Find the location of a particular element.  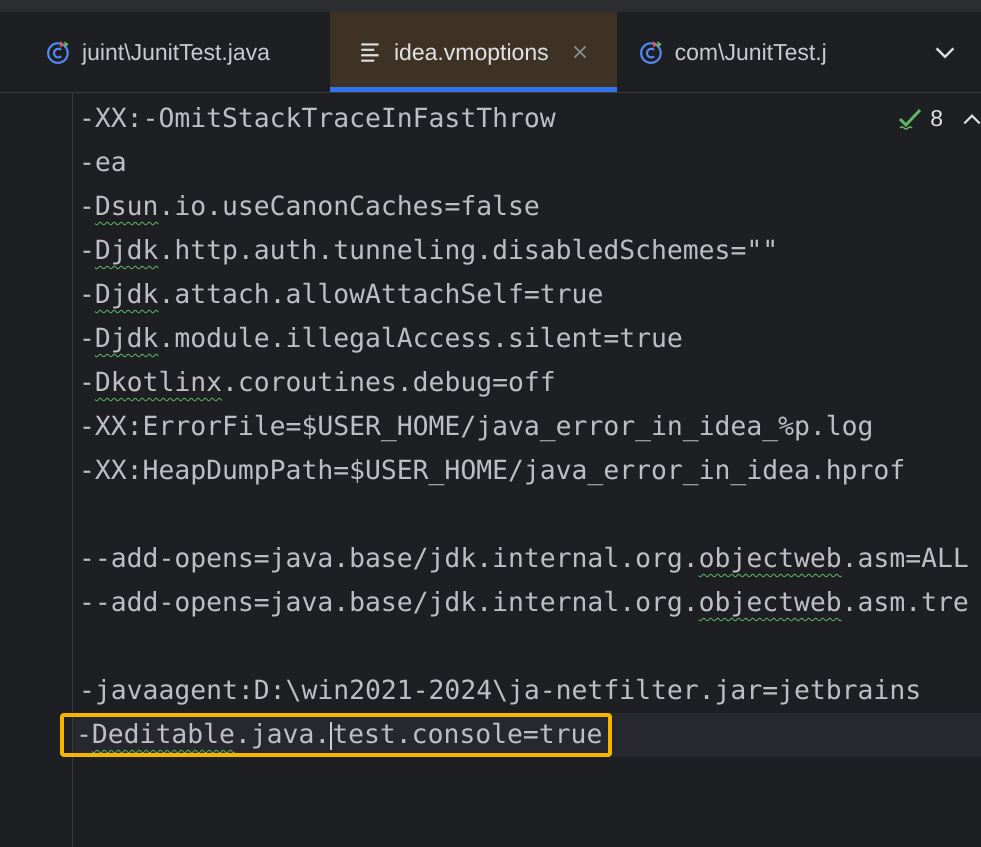

check-icon is located at coordinates (910, 118).